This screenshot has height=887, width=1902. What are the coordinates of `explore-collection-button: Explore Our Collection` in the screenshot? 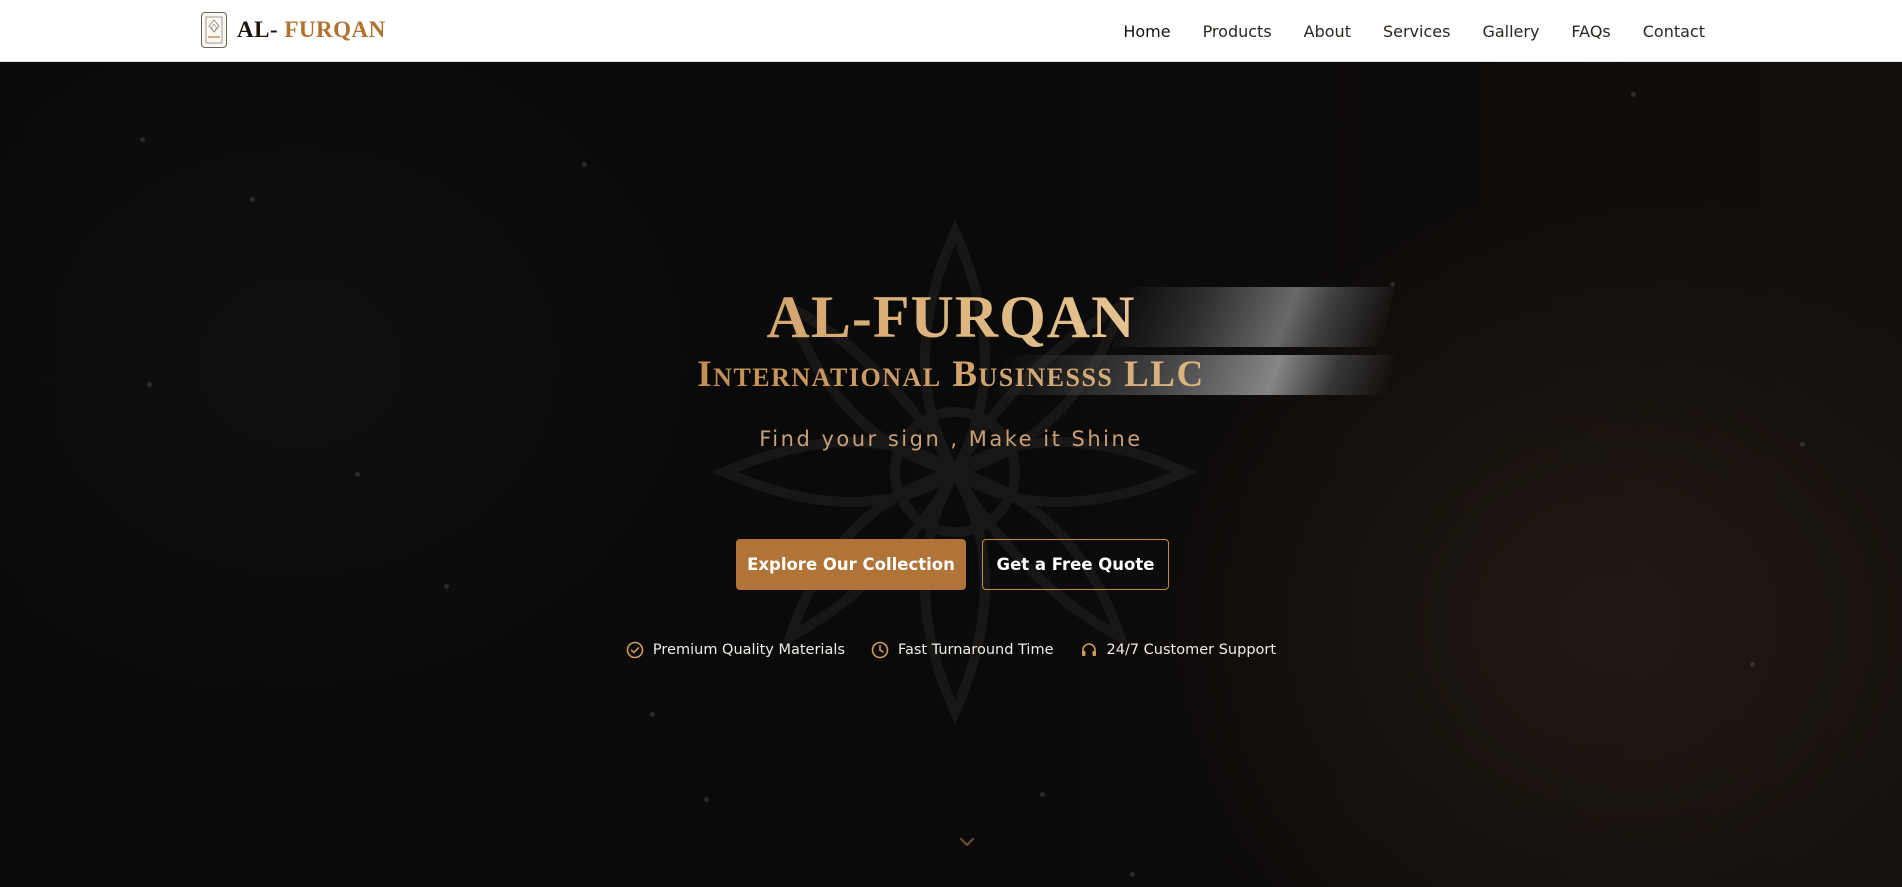 It's located at (851, 564).